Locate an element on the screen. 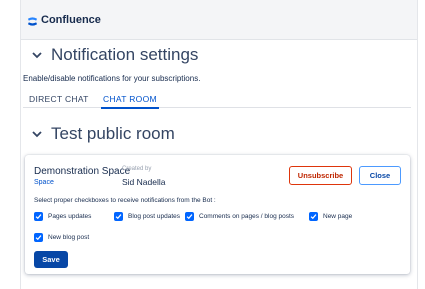 This screenshot has height=289, width=425. notification-settings-heading: Notification settings is located at coordinates (125, 54).